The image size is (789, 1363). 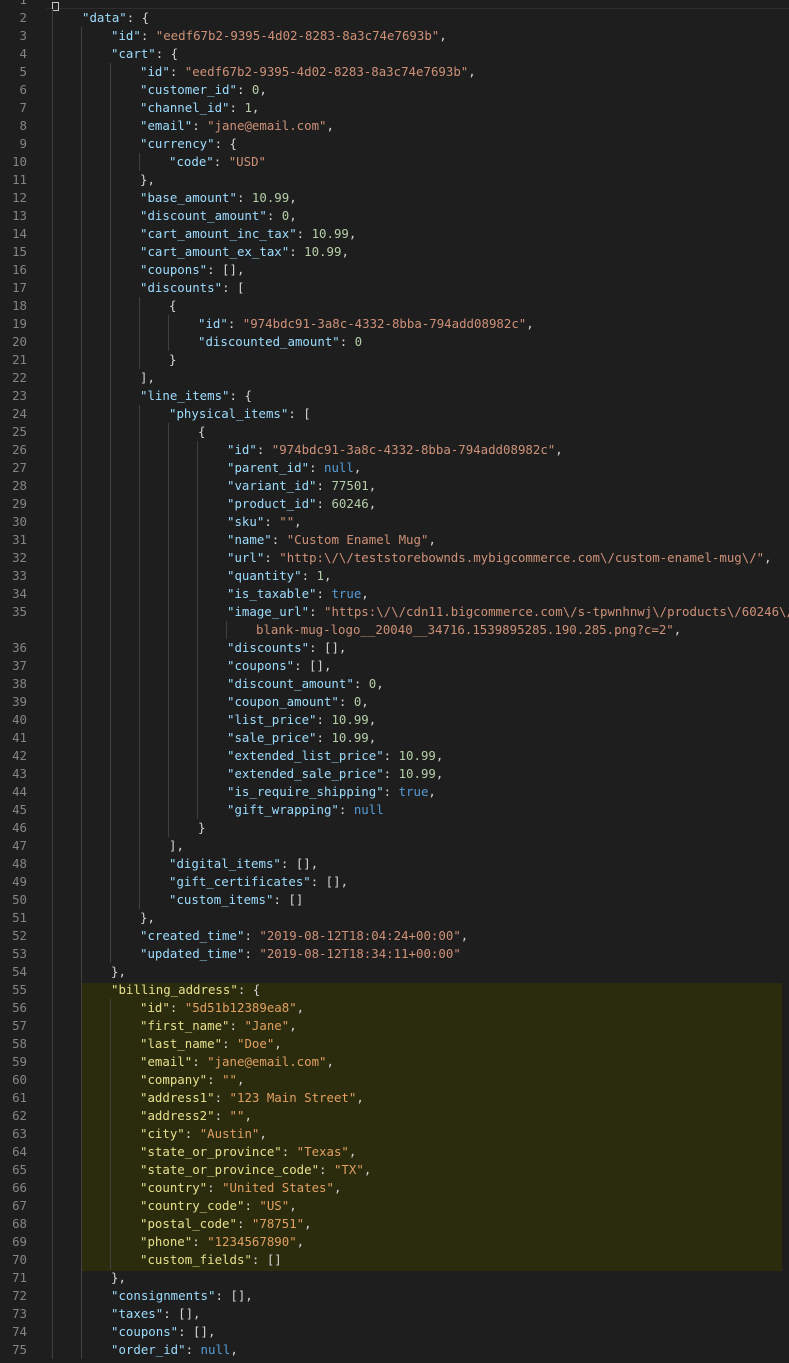 I want to click on json-string: "eedf67b2-9395-4d02-8283-8a3c74e7693b", so click(x=326, y=71).